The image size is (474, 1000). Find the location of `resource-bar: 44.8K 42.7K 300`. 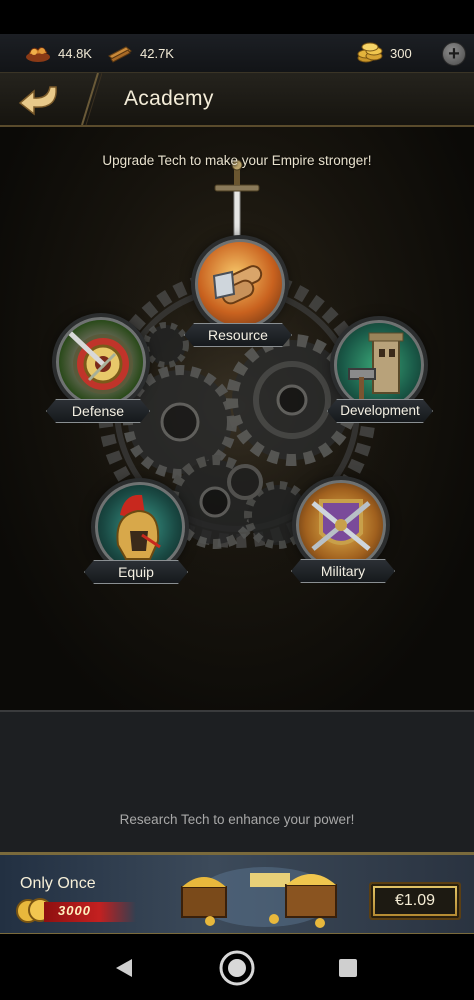

resource-bar: 44.8K 42.7K 300 is located at coordinates (237, 53).